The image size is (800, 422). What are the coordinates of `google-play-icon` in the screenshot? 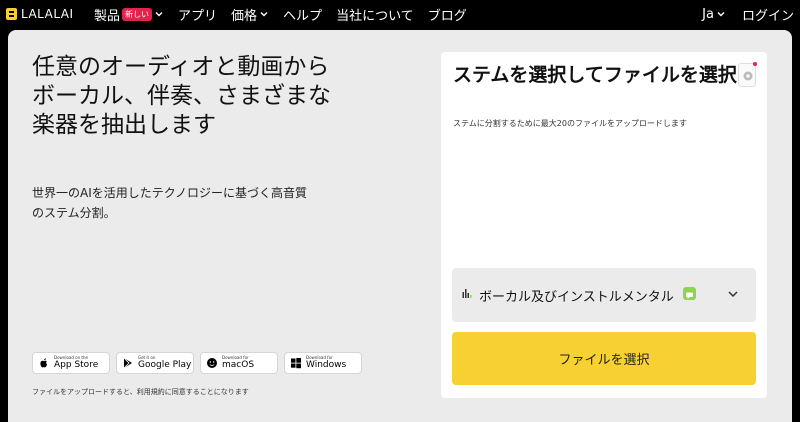 It's located at (127, 363).